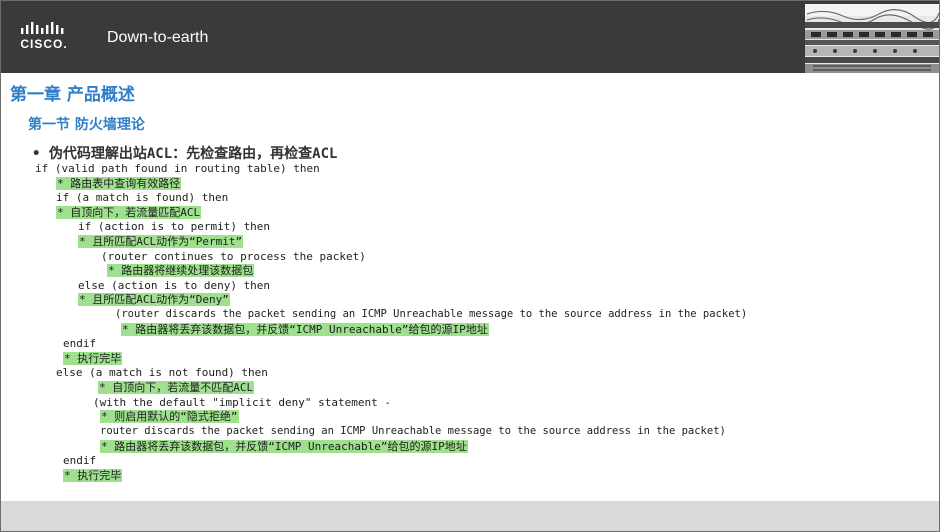  What do you see at coordinates (872, 38) in the screenshot?
I see `server-rack-photo` at bounding box center [872, 38].